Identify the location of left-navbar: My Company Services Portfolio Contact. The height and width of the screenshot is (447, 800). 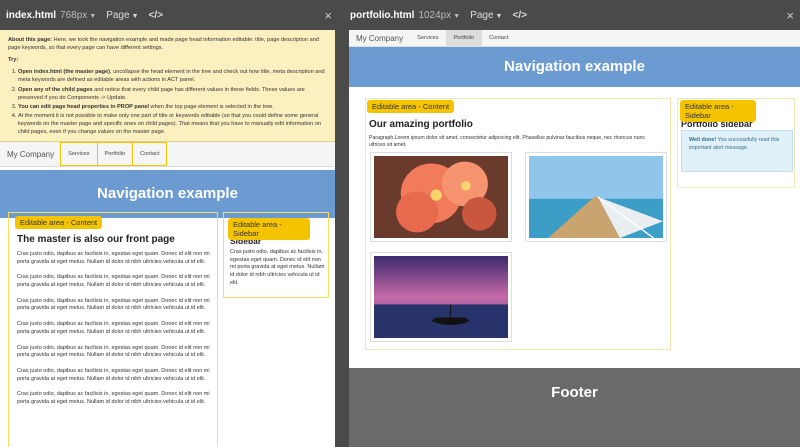
(167, 154).